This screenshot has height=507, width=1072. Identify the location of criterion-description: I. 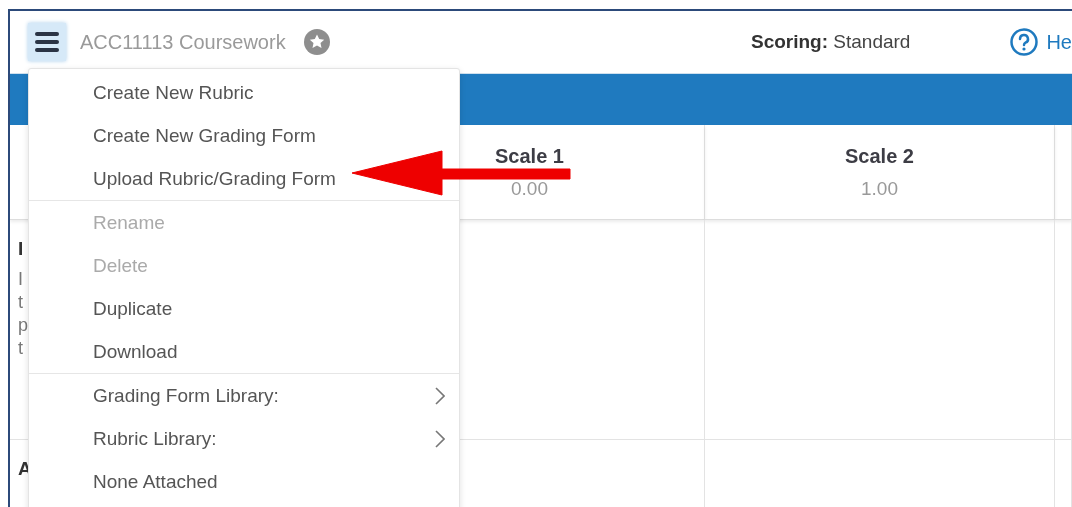
(20, 279).